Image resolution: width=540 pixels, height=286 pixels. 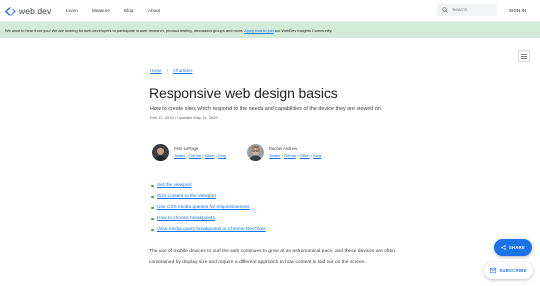 What do you see at coordinates (183, 70) in the screenshot?
I see `breadcrumb-all-articles: All articles` at bounding box center [183, 70].